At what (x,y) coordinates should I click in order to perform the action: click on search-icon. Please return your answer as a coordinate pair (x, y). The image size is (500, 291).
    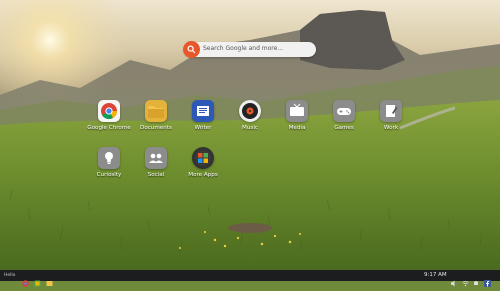
    Looking at the image, I should click on (191, 49).